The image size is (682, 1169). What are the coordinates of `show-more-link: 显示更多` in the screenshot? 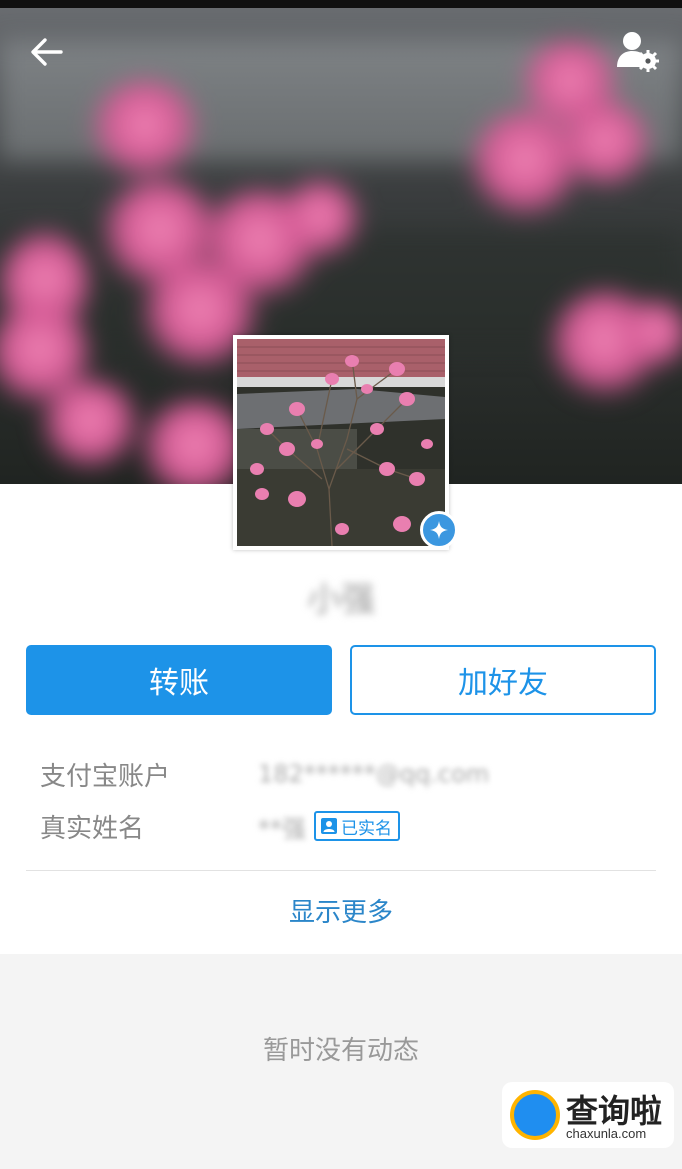 It's located at (341, 910).